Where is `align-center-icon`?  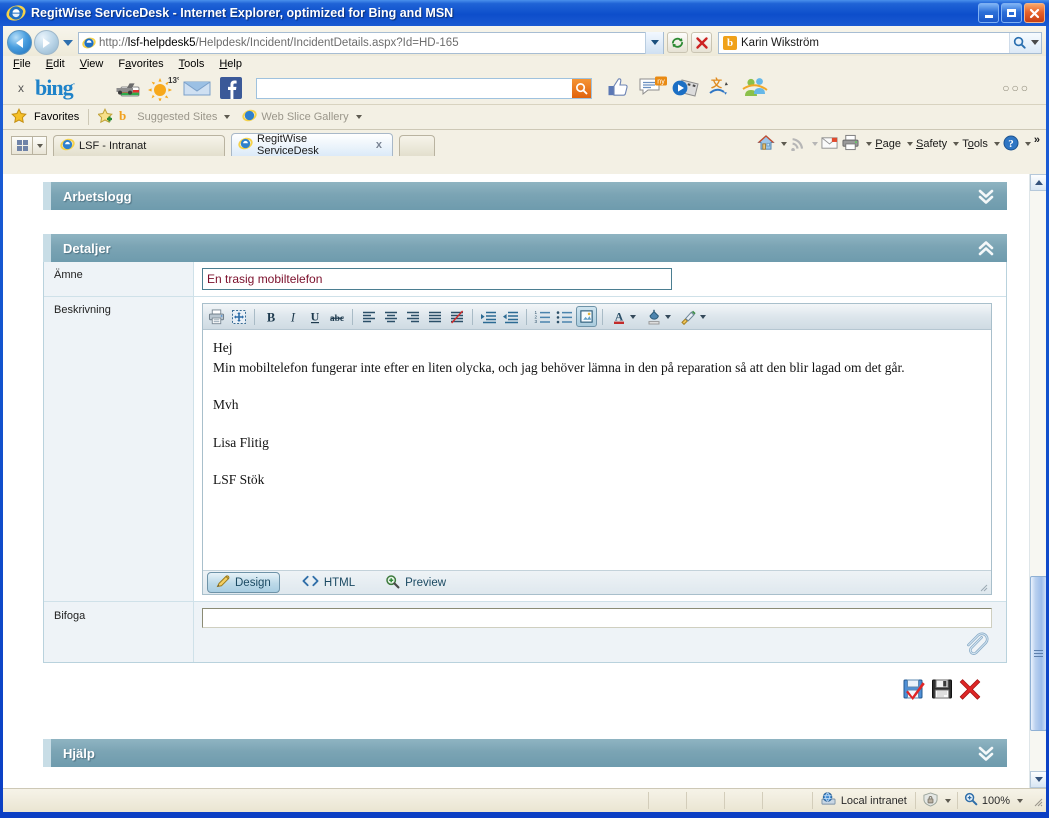 align-center-icon is located at coordinates (390, 316).